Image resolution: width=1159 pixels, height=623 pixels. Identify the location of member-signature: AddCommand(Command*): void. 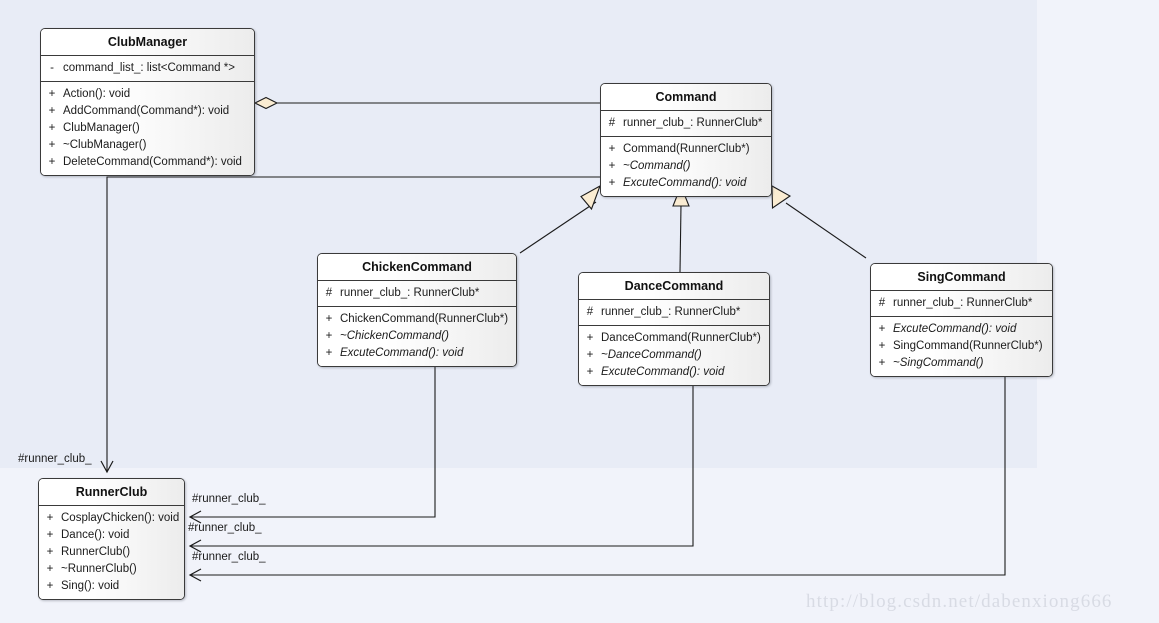
(146, 111).